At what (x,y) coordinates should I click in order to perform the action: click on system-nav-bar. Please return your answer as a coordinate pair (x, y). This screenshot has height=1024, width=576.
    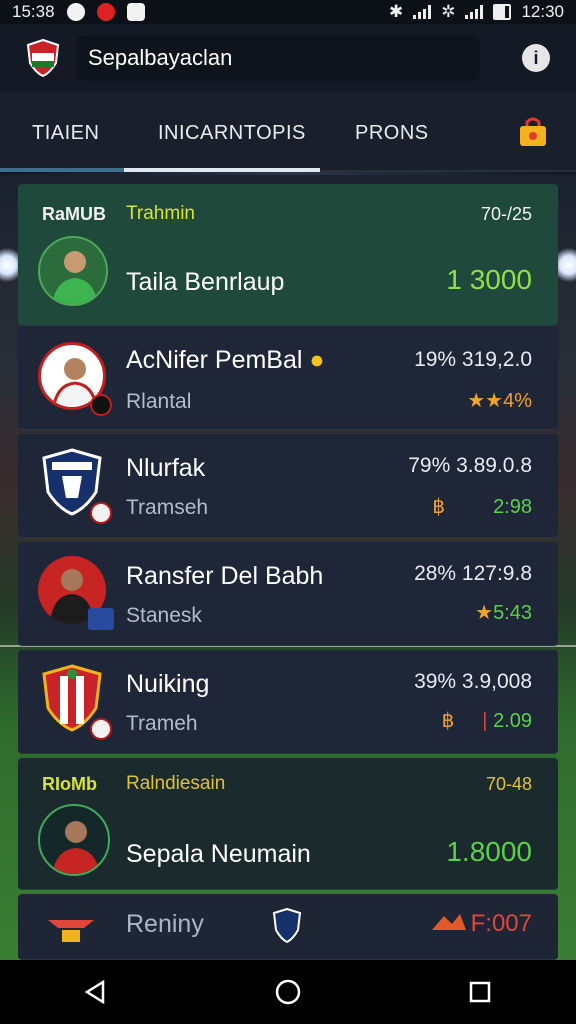
    Looking at the image, I should click on (288, 992).